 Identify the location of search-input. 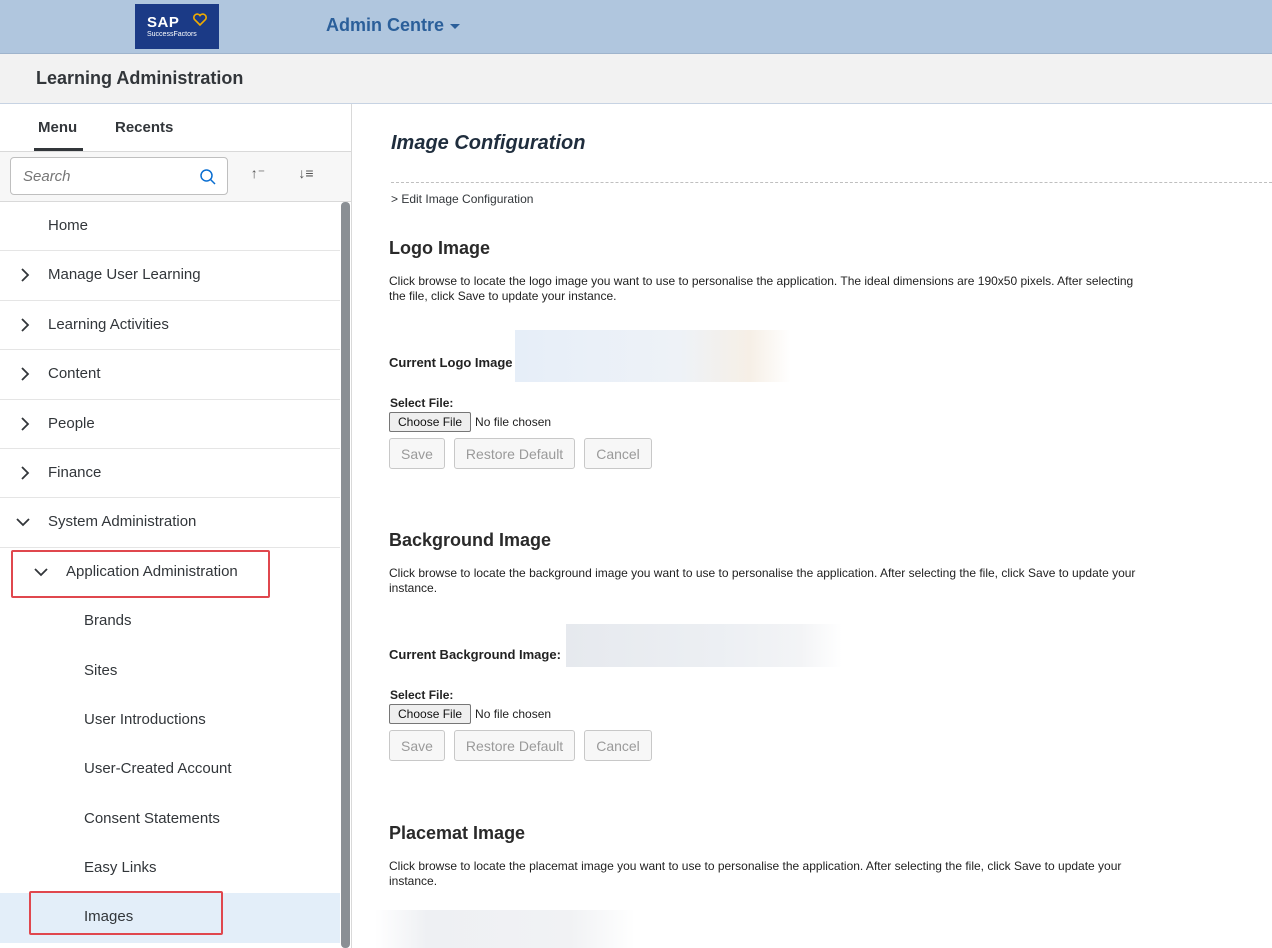
(96, 176).